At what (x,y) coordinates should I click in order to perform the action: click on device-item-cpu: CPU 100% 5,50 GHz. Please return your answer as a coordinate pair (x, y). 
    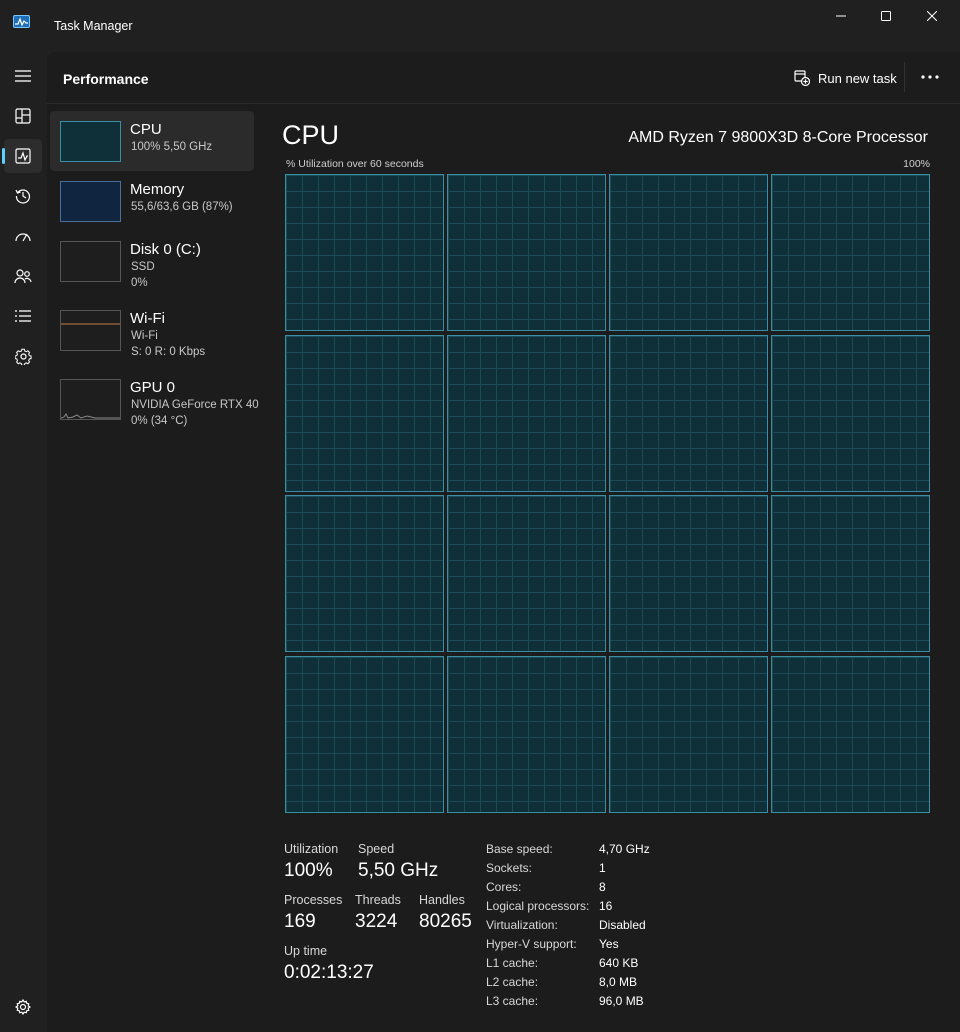
    Looking at the image, I should click on (152, 141).